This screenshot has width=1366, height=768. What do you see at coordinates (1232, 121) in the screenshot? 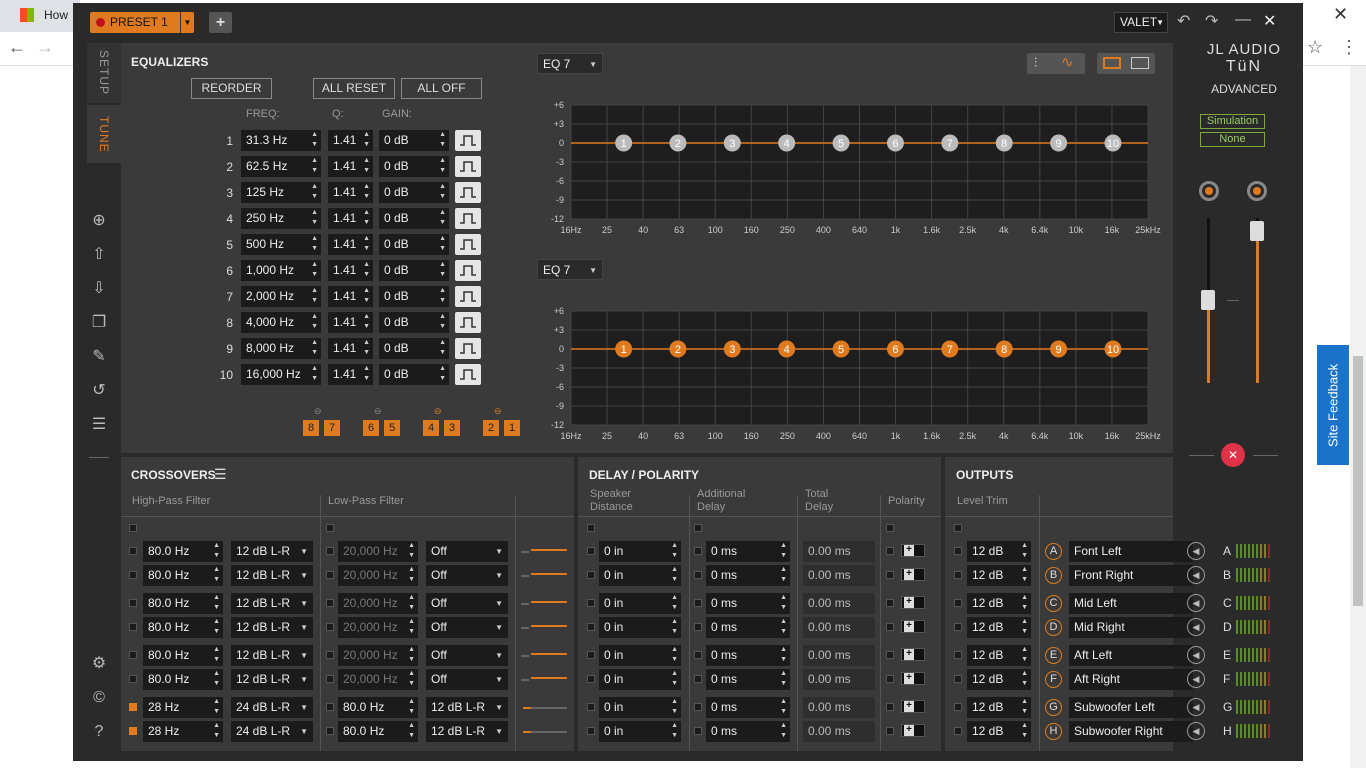
I see `simulation-badge: Simulation` at bounding box center [1232, 121].